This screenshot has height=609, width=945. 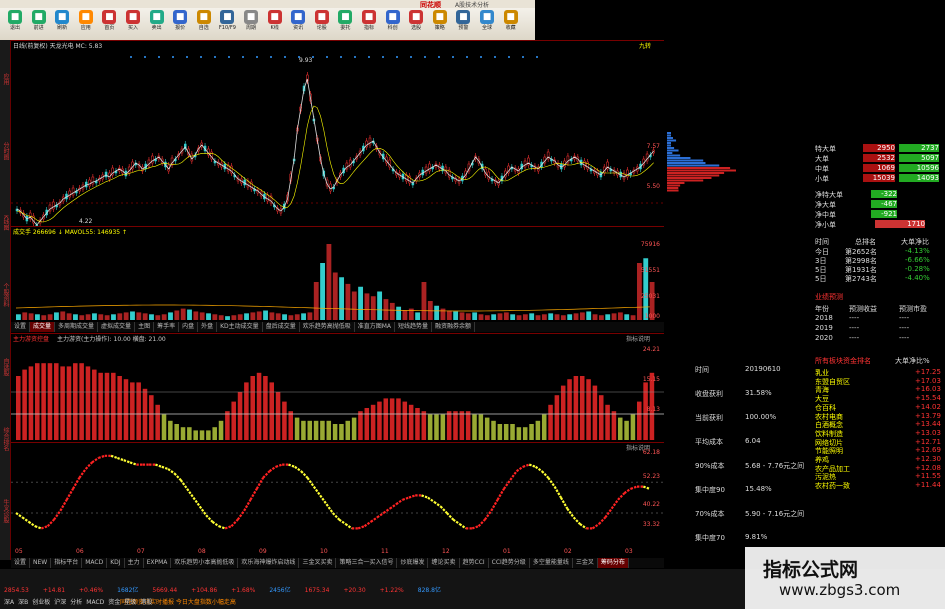 I want to click on volume-indicator-tab: 成交量, so click(x=43, y=327).